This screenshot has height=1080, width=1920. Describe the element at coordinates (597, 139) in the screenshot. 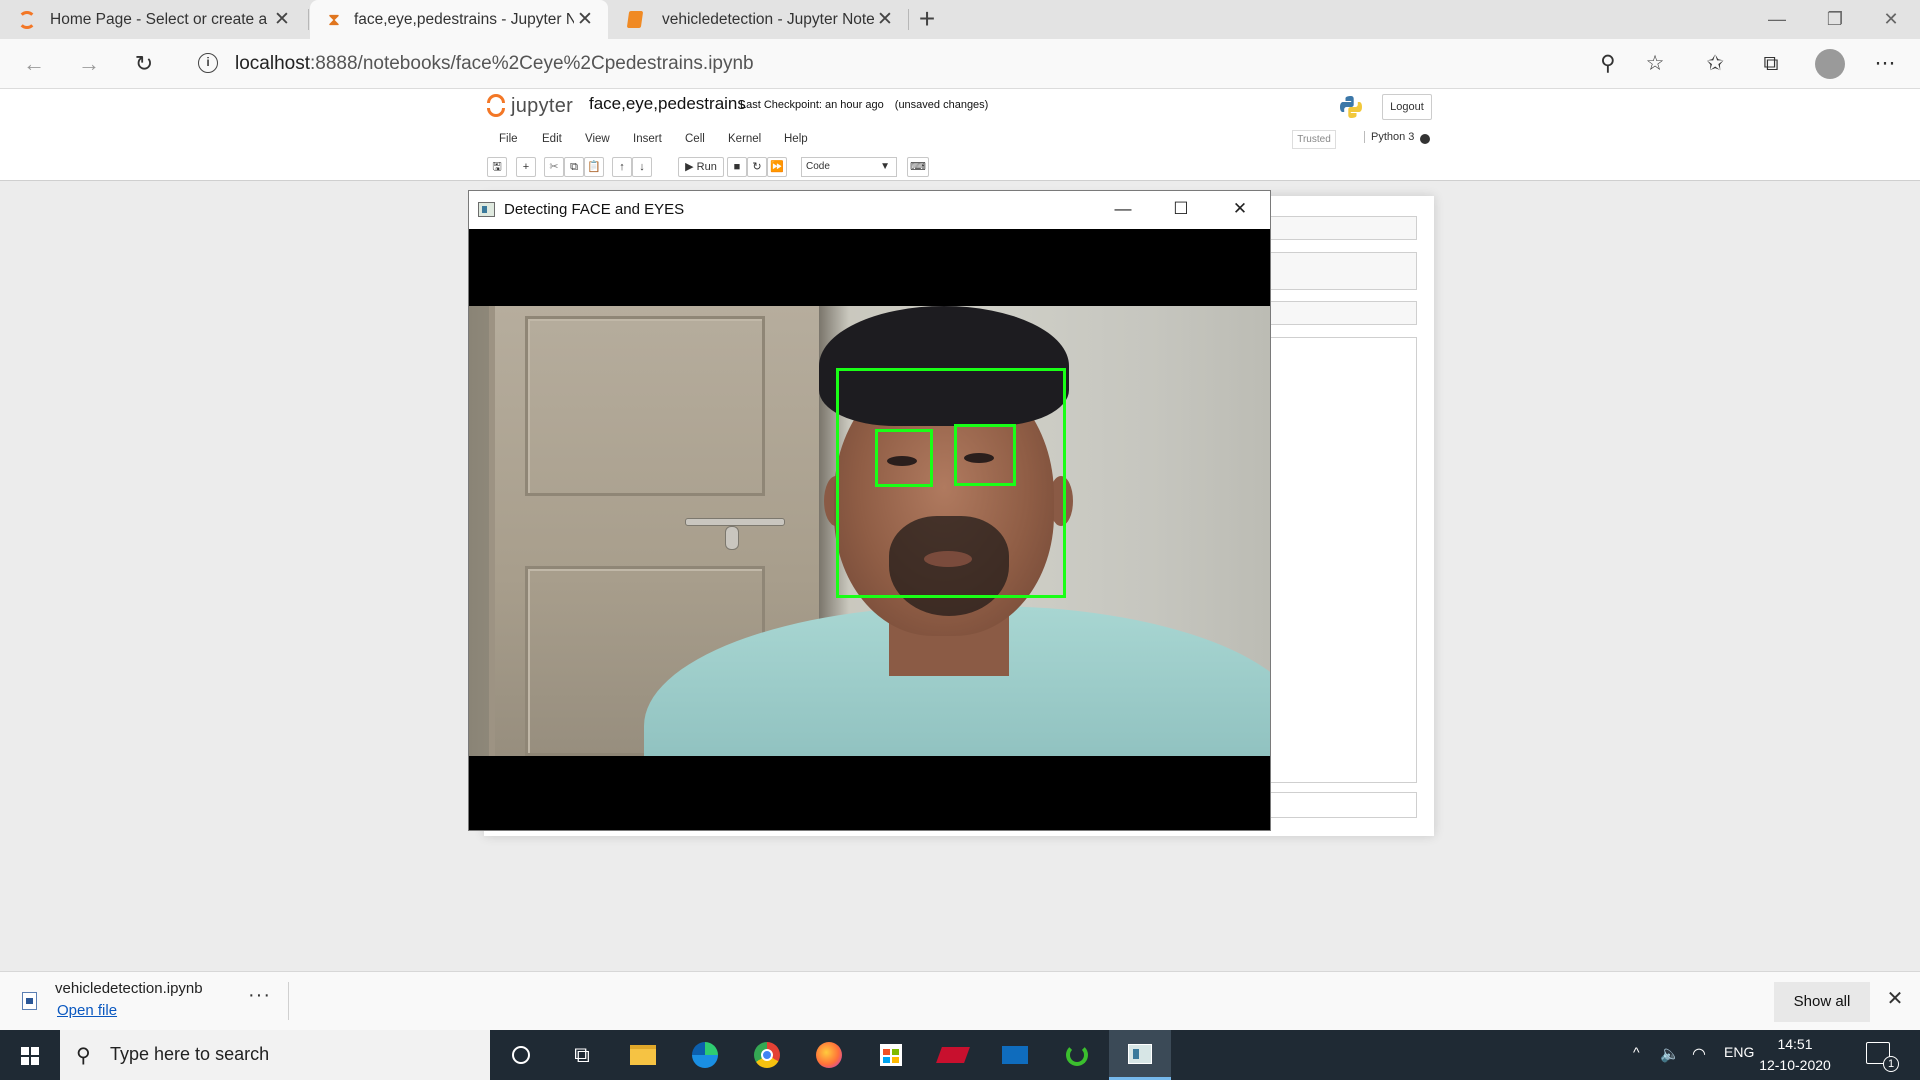

I see `menu-view: View` at that location.